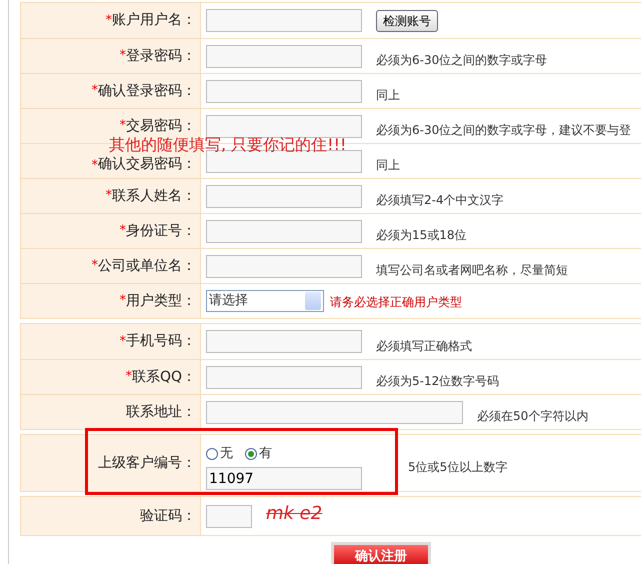  I want to click on hint-text: 填写公司名或者网吧名称，尽量简短, so click(472, 270).